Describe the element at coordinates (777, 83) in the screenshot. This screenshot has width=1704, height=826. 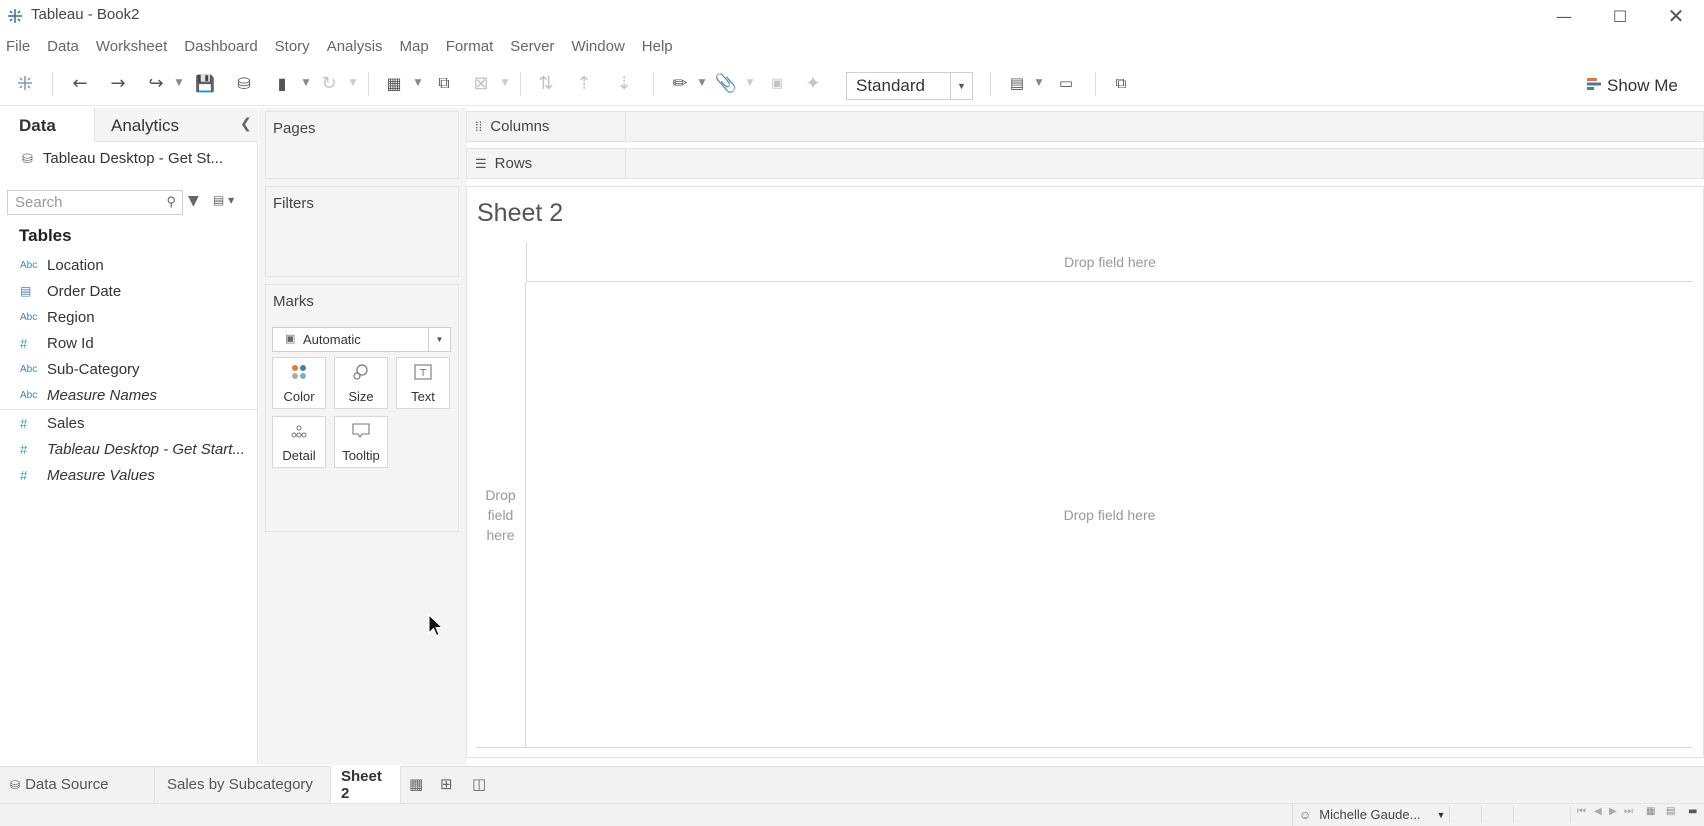
I see `labels-icon: ▣` at that location.